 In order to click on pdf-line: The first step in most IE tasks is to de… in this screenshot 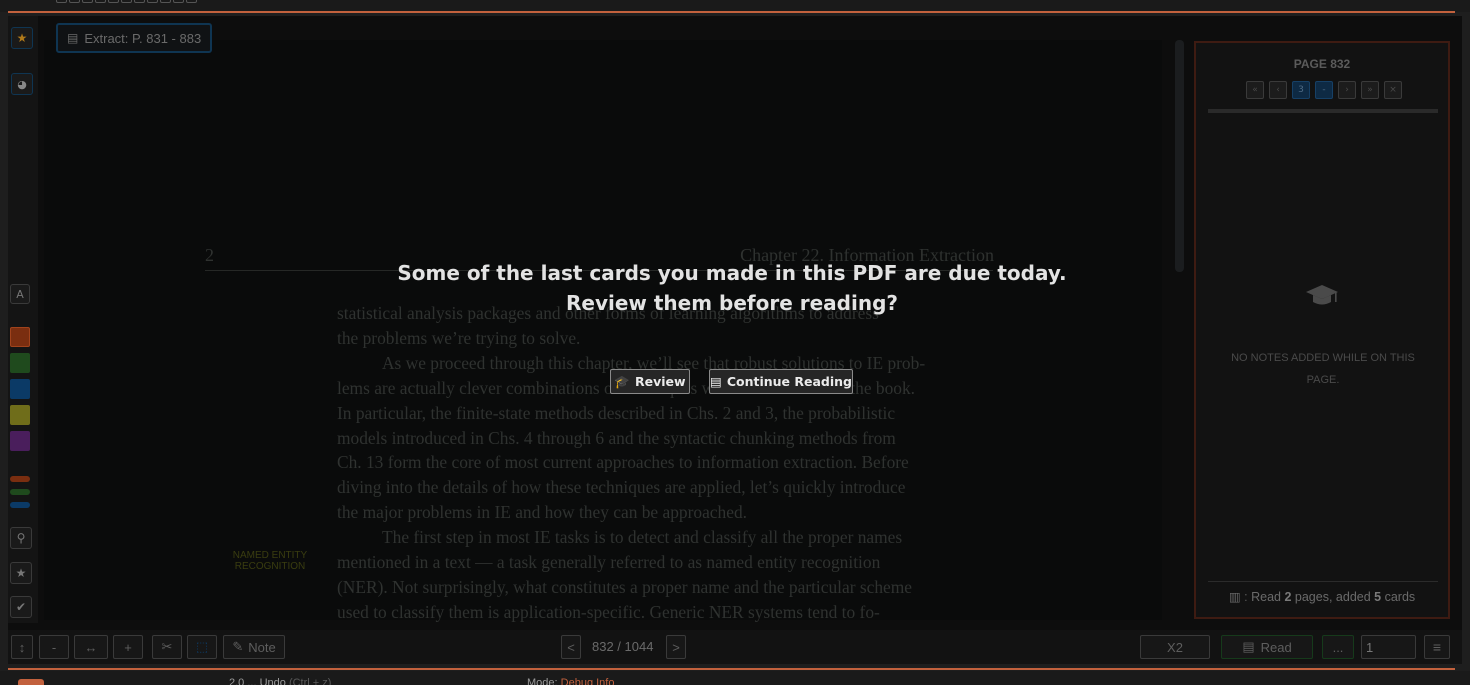, I will do `click(642, 537)`.